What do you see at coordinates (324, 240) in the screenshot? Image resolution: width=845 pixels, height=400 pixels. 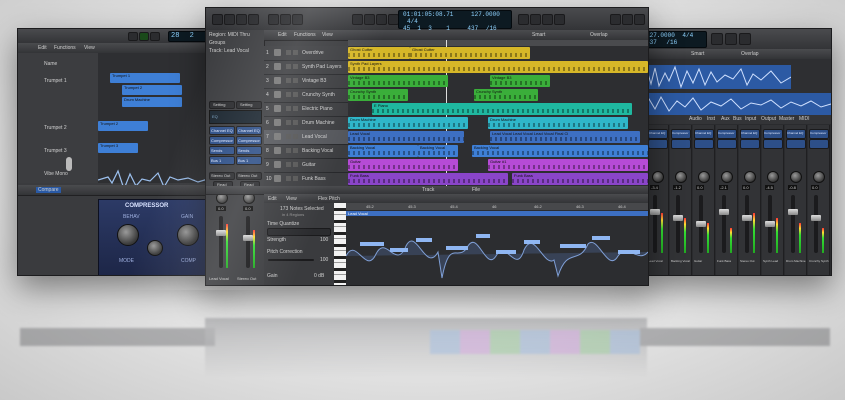 I see `strength-value: 100` at bounding box center [324, 240].